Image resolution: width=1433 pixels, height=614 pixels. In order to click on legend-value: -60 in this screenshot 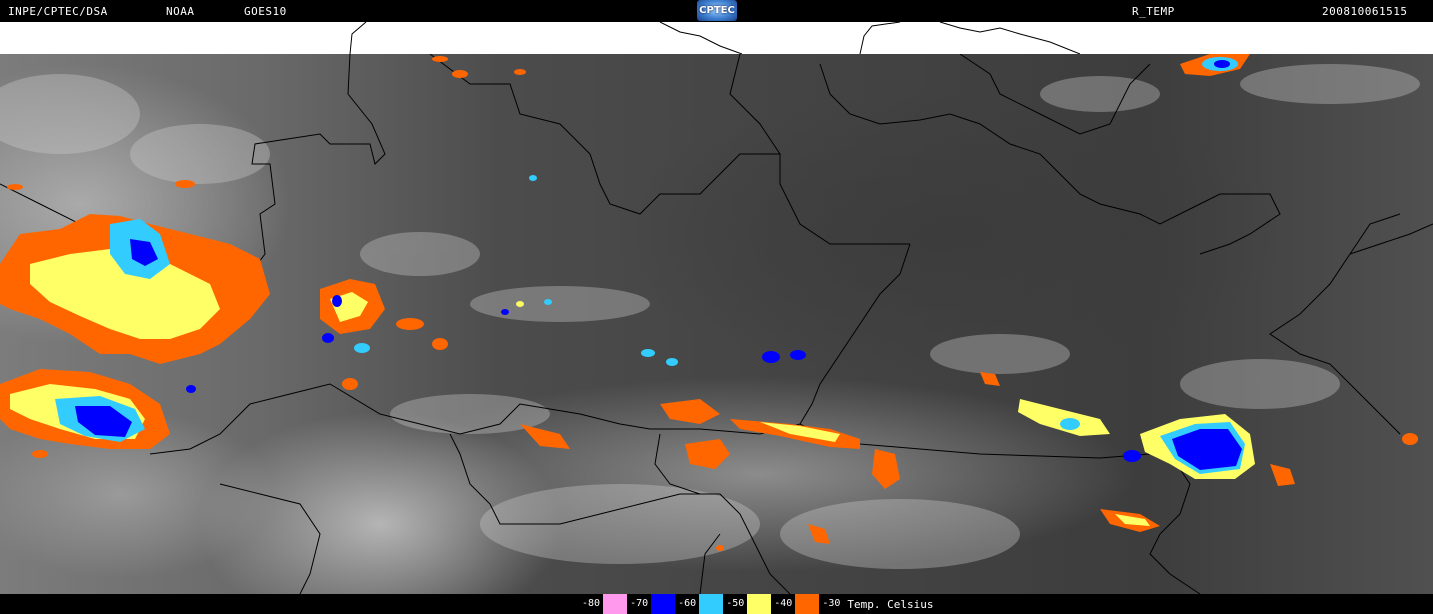, I will do `click(687, 604)`.